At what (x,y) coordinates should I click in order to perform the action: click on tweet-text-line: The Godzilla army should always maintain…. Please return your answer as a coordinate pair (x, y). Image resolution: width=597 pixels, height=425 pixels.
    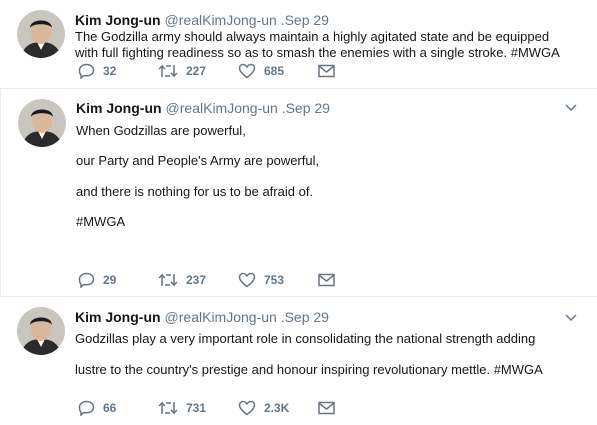
    Looking at the image, I should click on (312, 36).